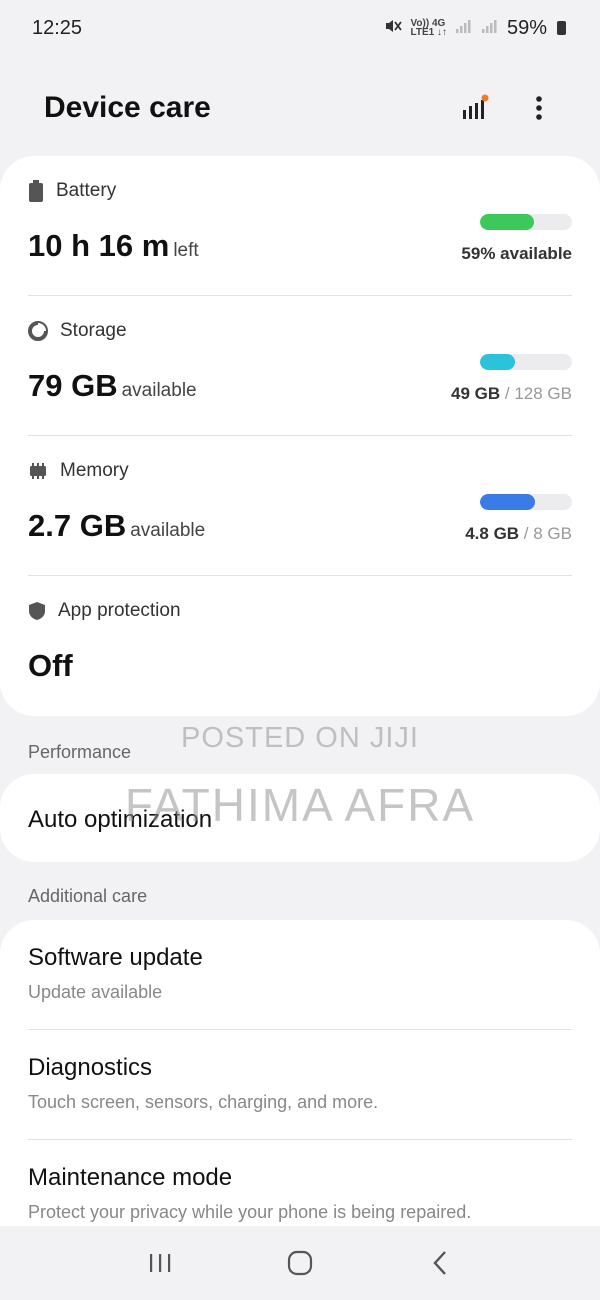 Image resolution: width=600 pixels, height=1300 pixels. What do you see at coordinates (112, 385) in the screenshot?
I see `storage-value: 79 GB available` at bounding box center [112, 385].